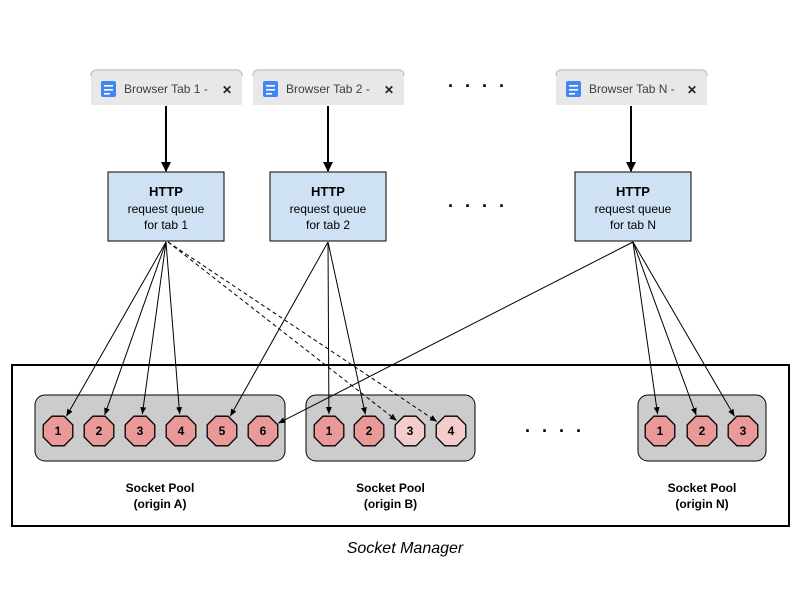  I want to click on socket-number: 5, so click(222, 431).